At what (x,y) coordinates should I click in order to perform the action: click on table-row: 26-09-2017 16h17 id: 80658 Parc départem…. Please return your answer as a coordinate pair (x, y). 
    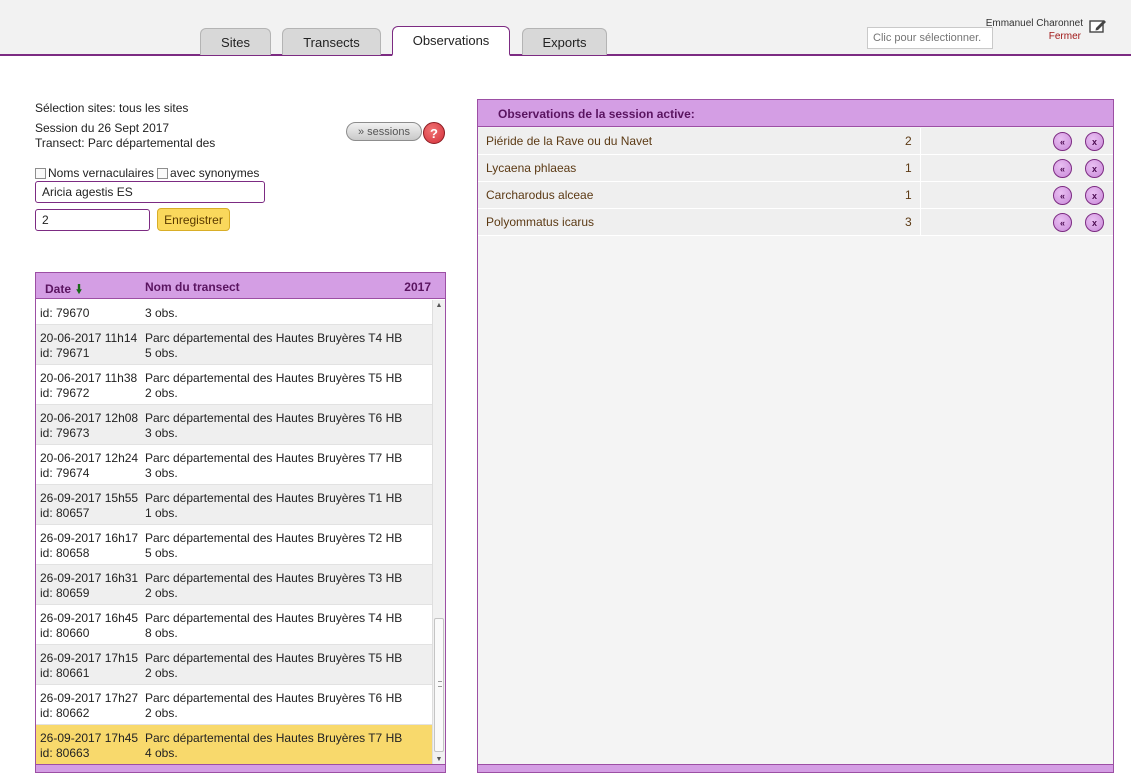
    Looking at the image, I should click on (234, 545).